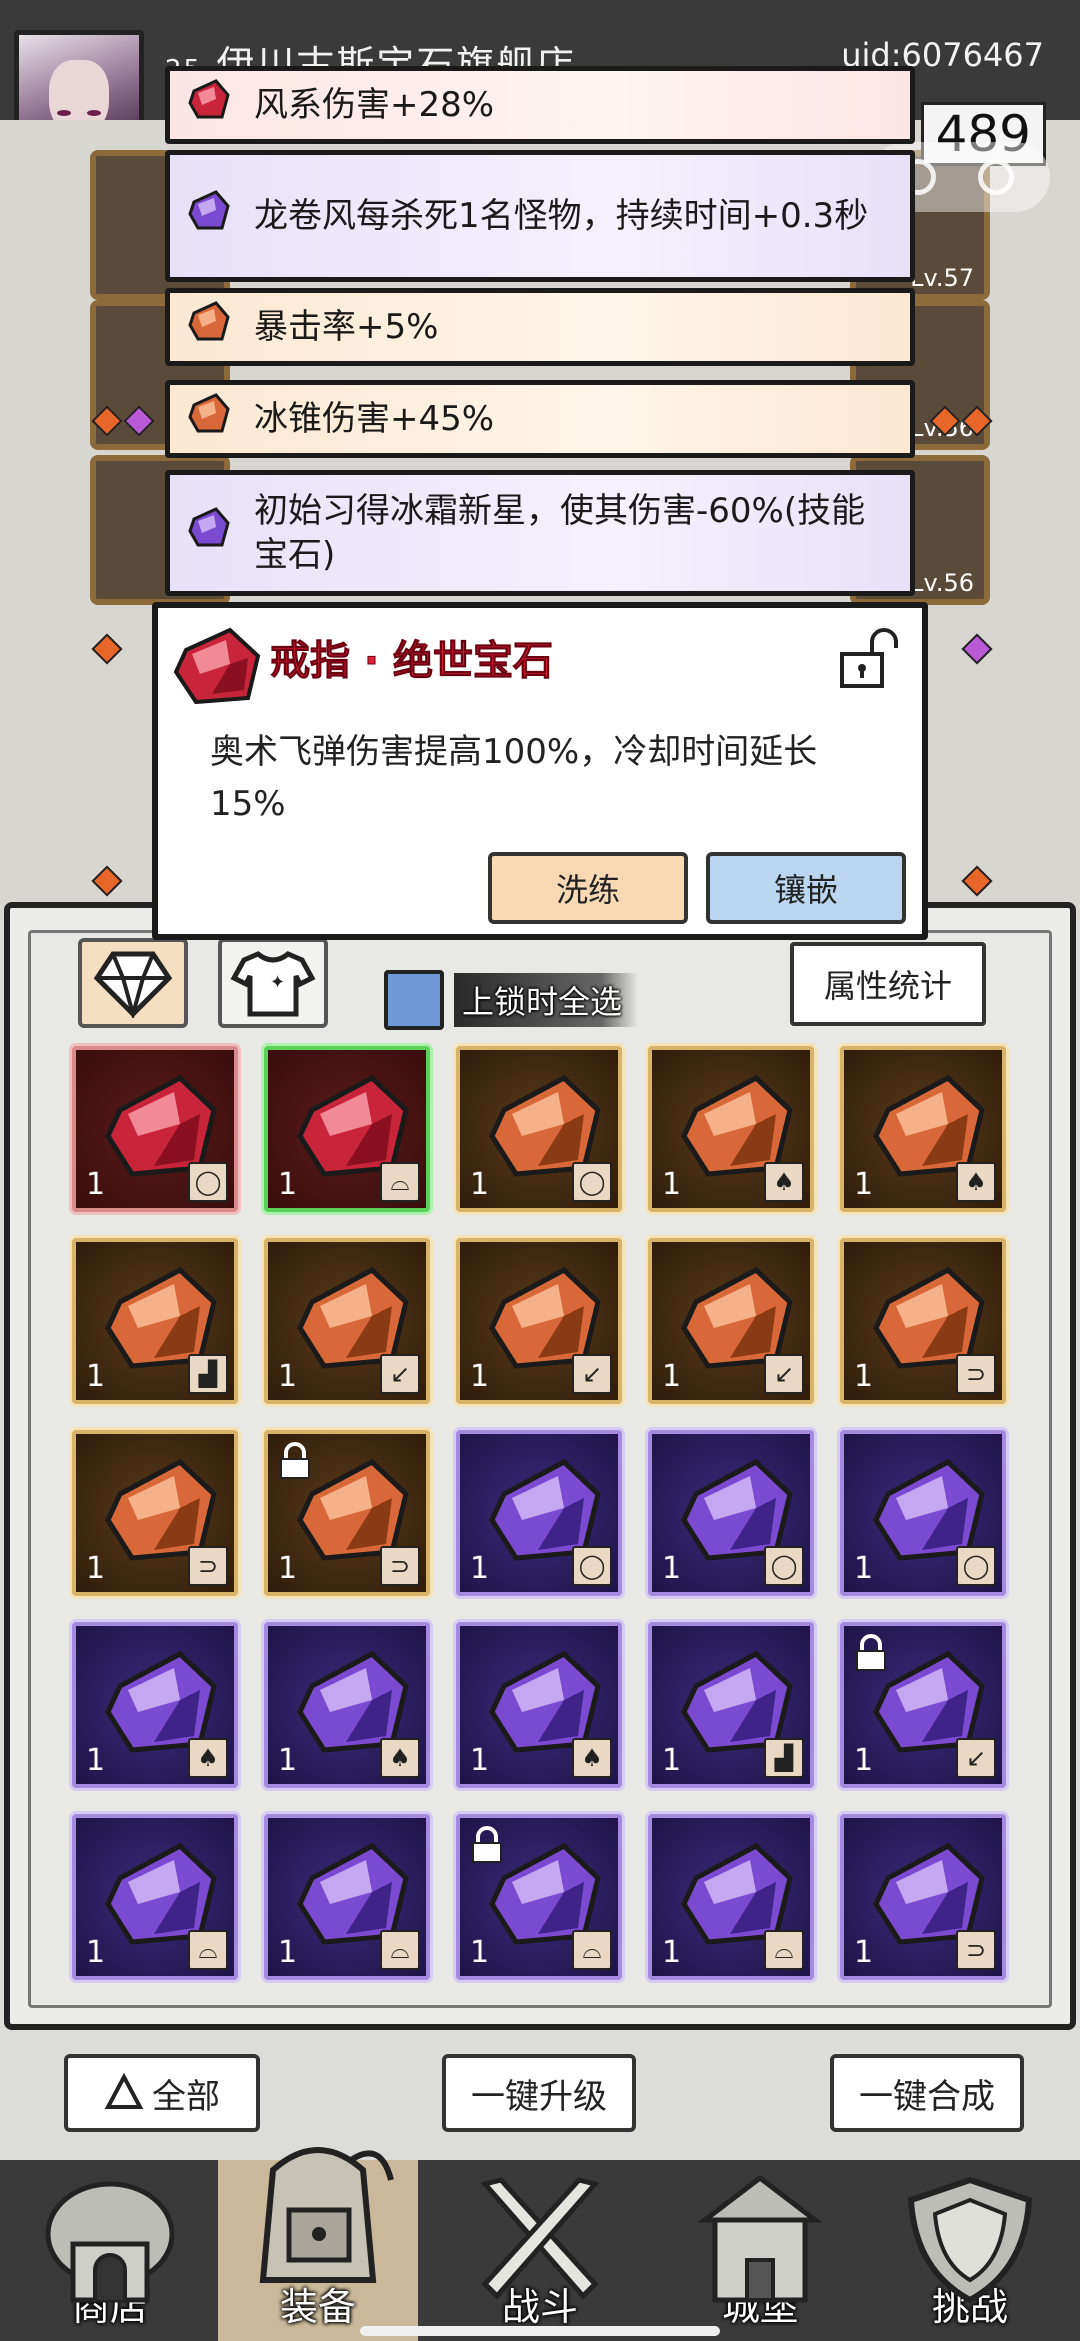 The height and width of the screenshot is (2341, 1080). I want to click on nav-equipment: 装备, so click(318, 2244).